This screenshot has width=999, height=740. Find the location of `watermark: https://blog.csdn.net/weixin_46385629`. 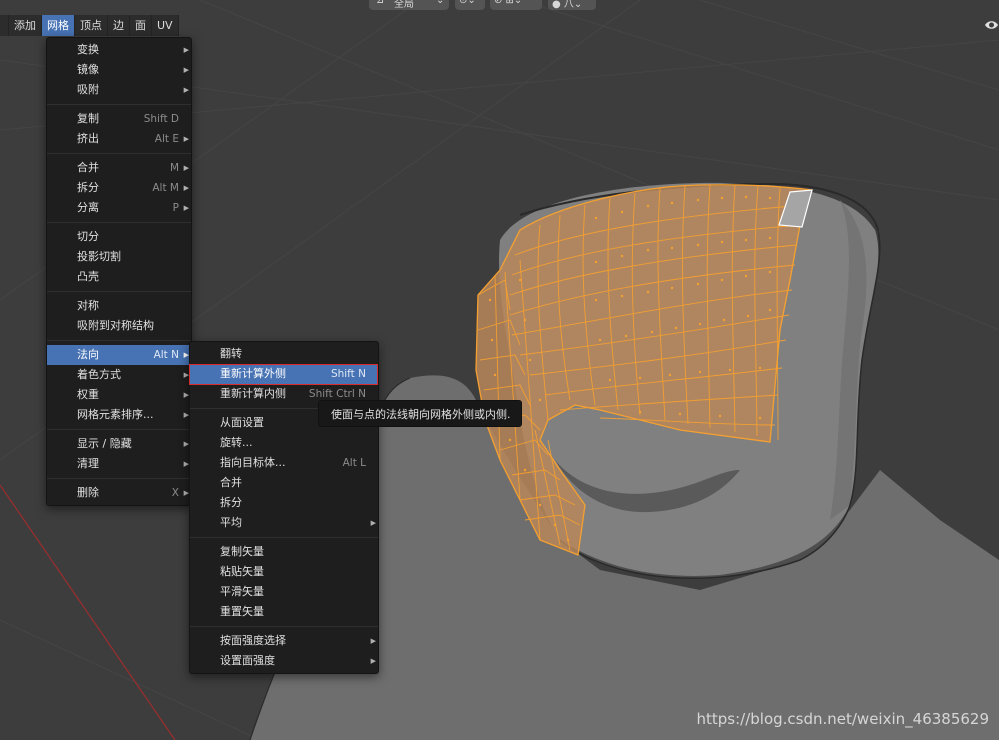

watermark: https://blog.csdn.net/weixin_46385629 is located at coordinates (842, 719).